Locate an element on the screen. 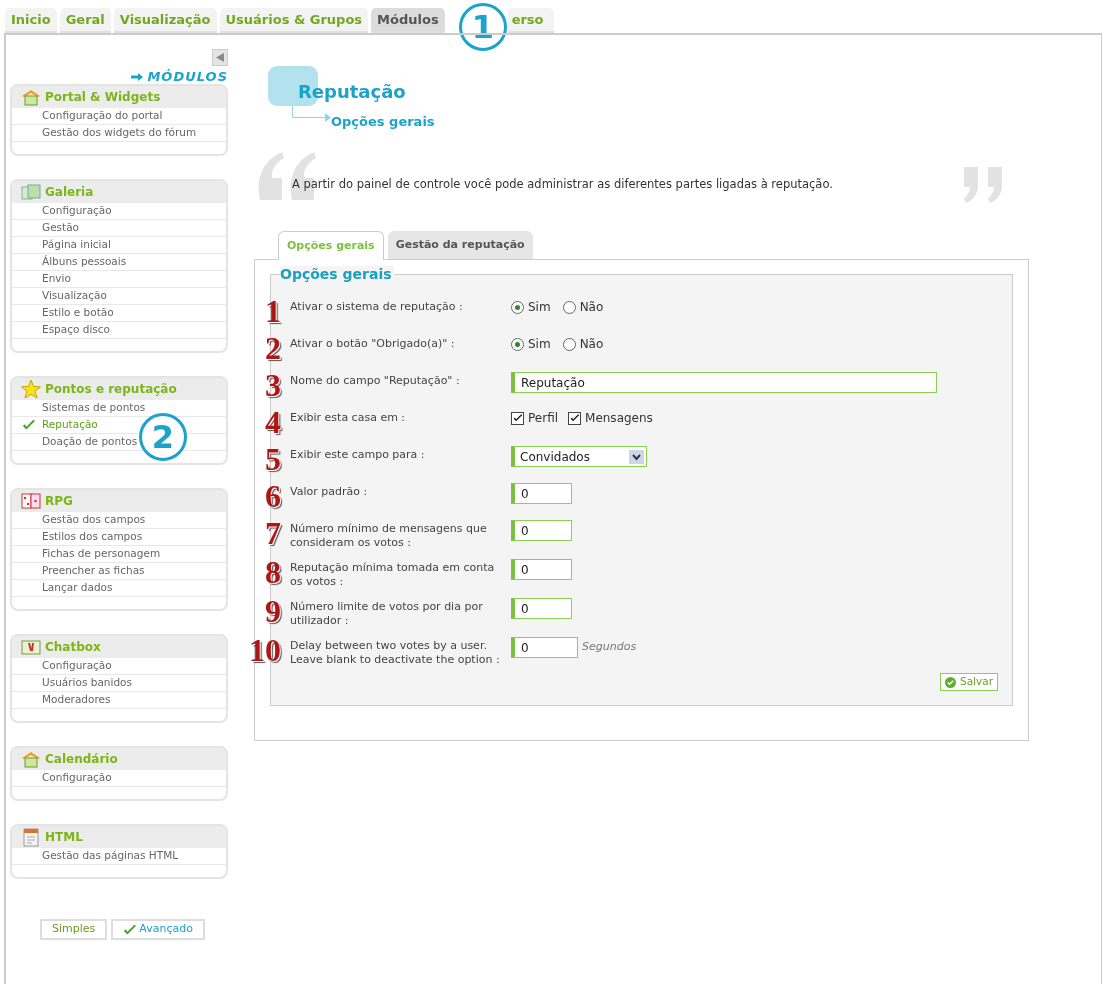 The height and width of the screenshot is (986, 1104). group-title: HTML is located at coordinates (64, 837).